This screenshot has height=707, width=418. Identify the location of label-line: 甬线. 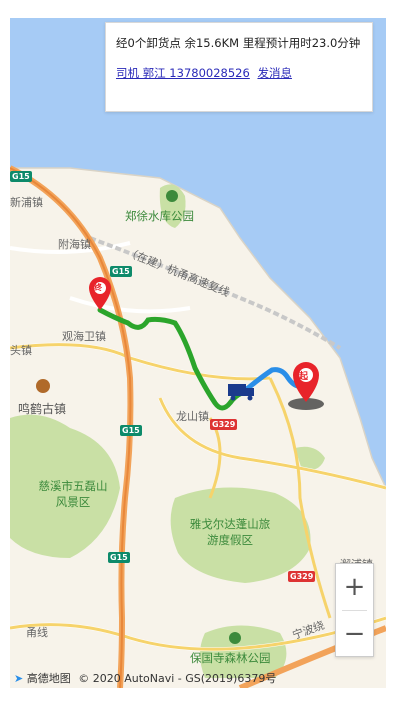
(37, 632).